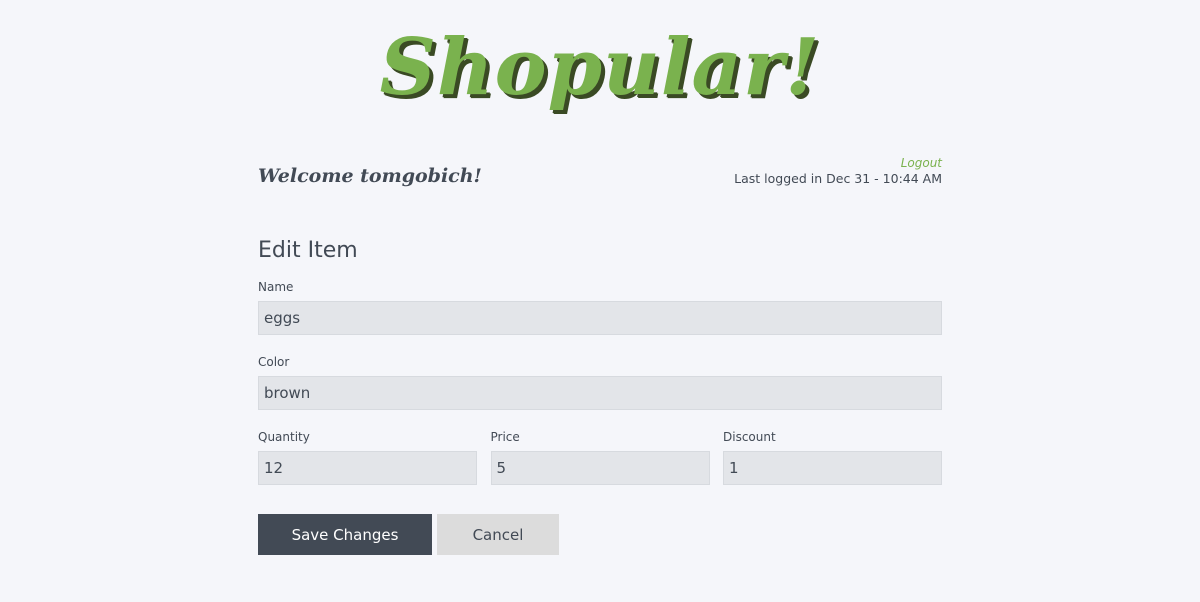 The image size is (1200, 602). I want to click on numbers-row: Quantity Price Discount, so click(600, 457).